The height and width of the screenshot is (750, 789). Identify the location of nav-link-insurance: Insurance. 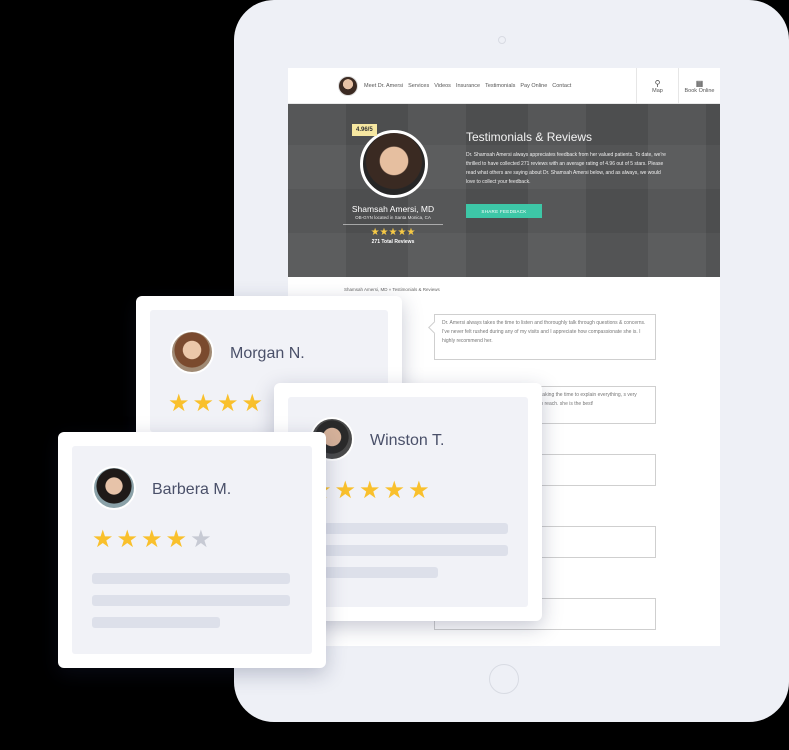
(468, 86).